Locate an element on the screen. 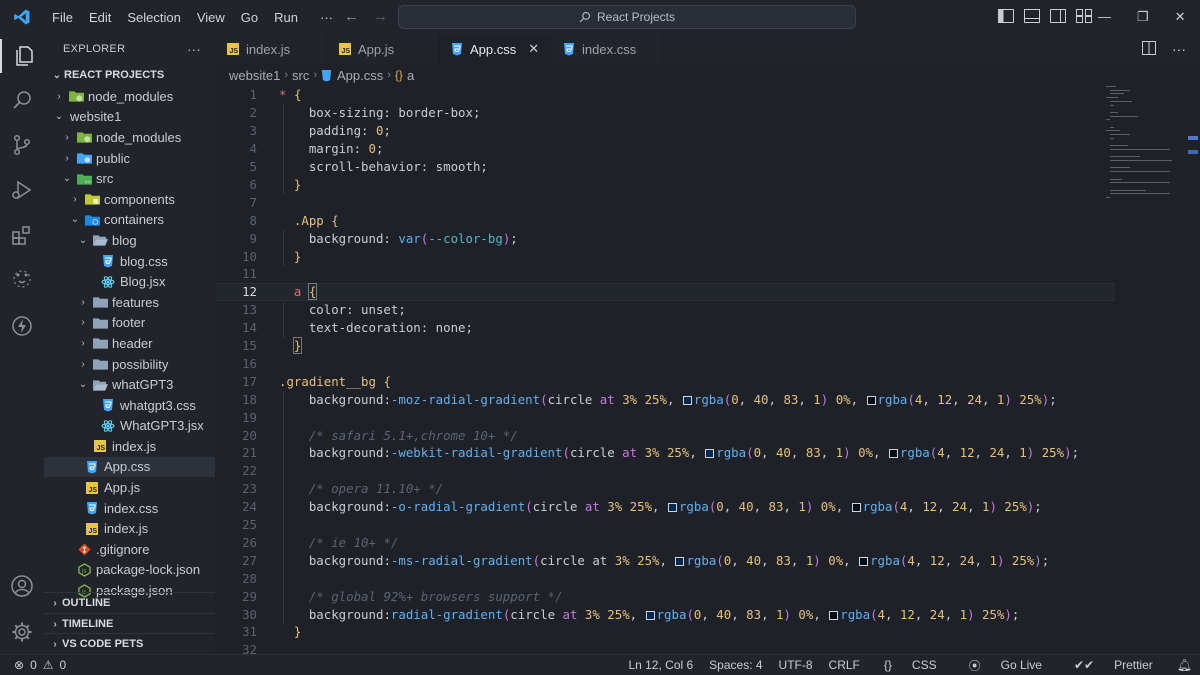 This screenshot has height=675, width=1200. extensions-icon is located at coordinates (22, 236).